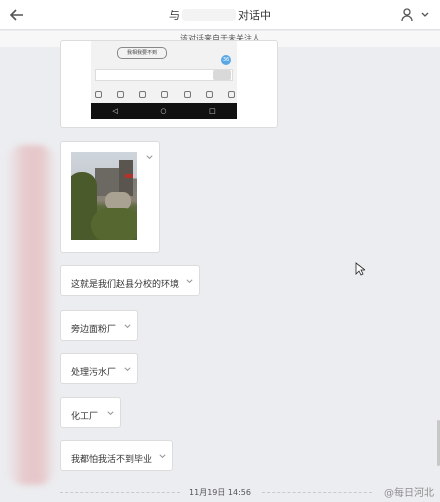 This screenshot has height=502, width=440. Describe the element at coordinates (187, 94) in the screenshot. I see `video-icon` at that location.